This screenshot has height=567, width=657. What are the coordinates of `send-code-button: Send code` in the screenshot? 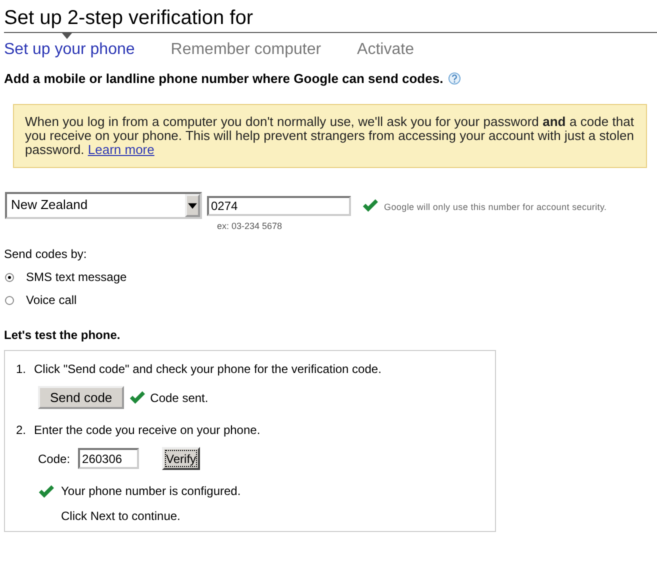 It's located at (81, 397).